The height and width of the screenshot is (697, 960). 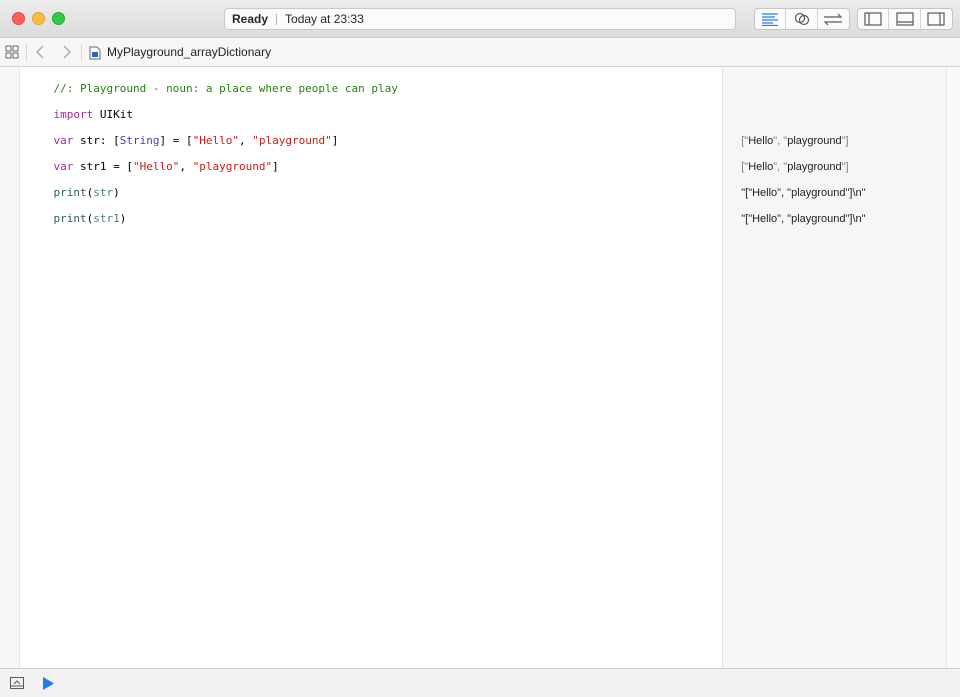 I want to click on playground-file-icon, so click(x=95, y=53).